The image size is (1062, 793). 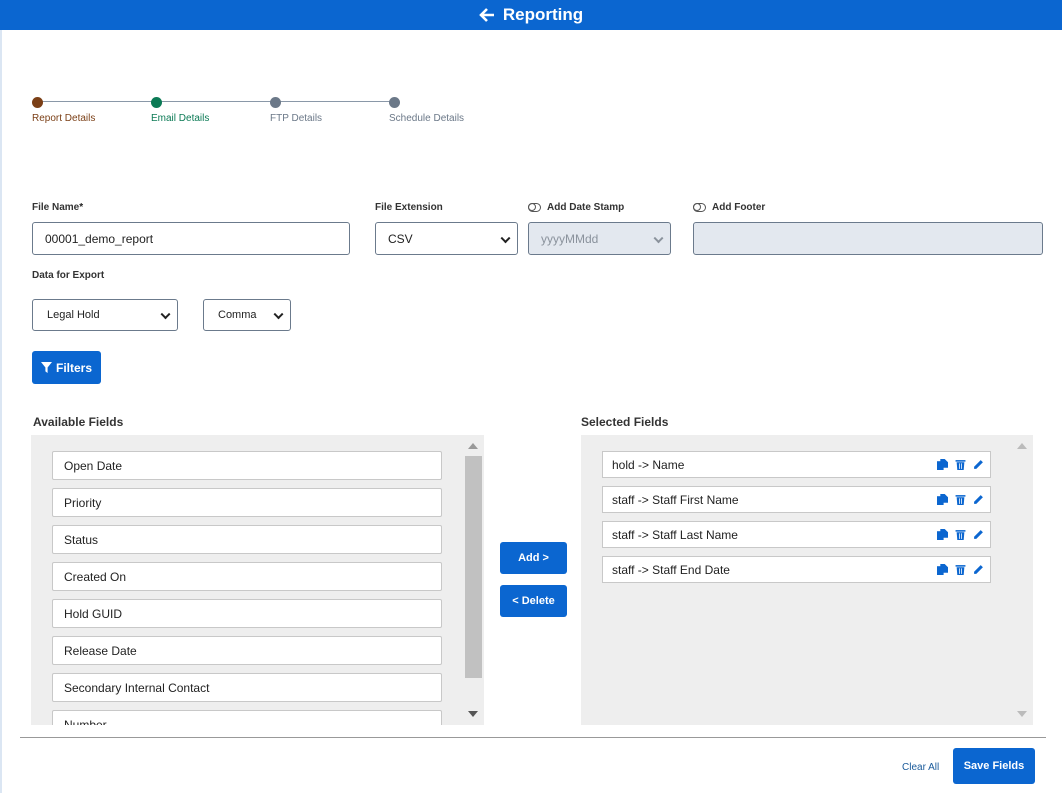 I want to click on selected-field-item: hold -> Name, so click(x=796, y=464).